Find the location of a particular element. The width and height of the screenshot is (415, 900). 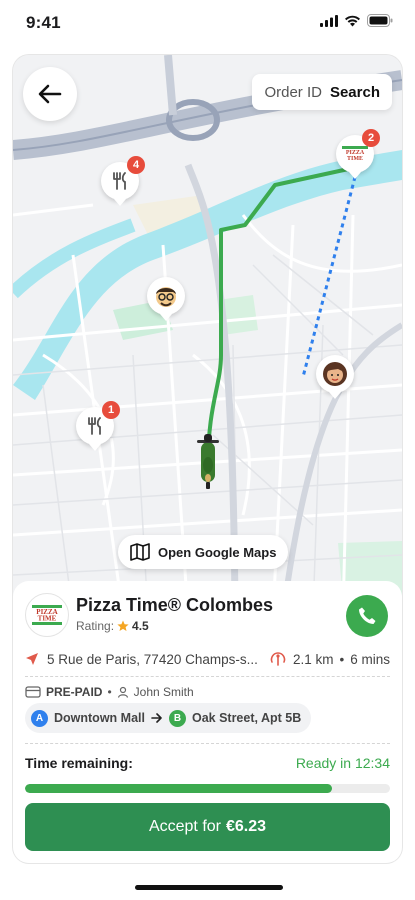

route-from: Downtown Mall is located at coordinates (99, 718).